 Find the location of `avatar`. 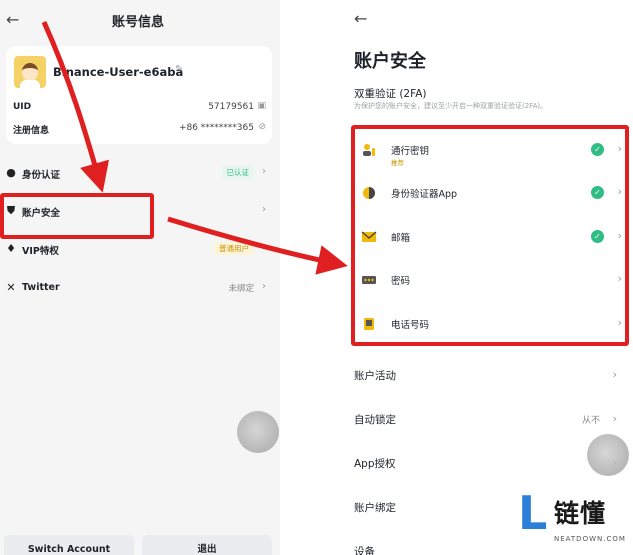

avatar is located at coordinates (30, 72).